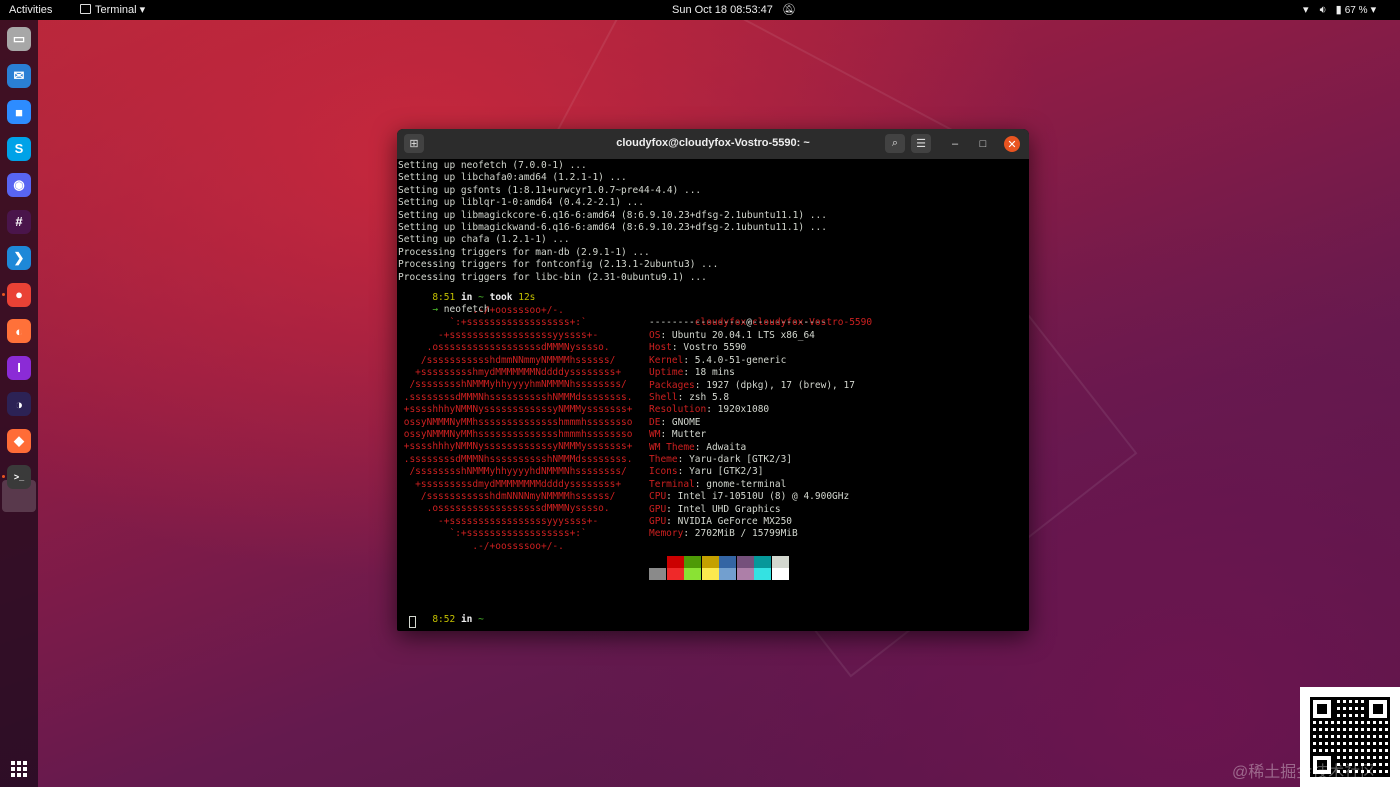  I want to click on wifi-icon: ▾, so click(1306, 10).